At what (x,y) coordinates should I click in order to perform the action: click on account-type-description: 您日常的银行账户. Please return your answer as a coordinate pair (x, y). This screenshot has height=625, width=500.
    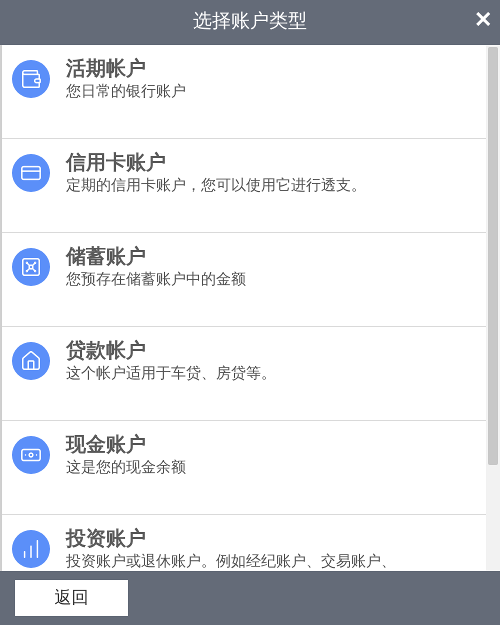
    Looking at the image, I should click on (126, 92).